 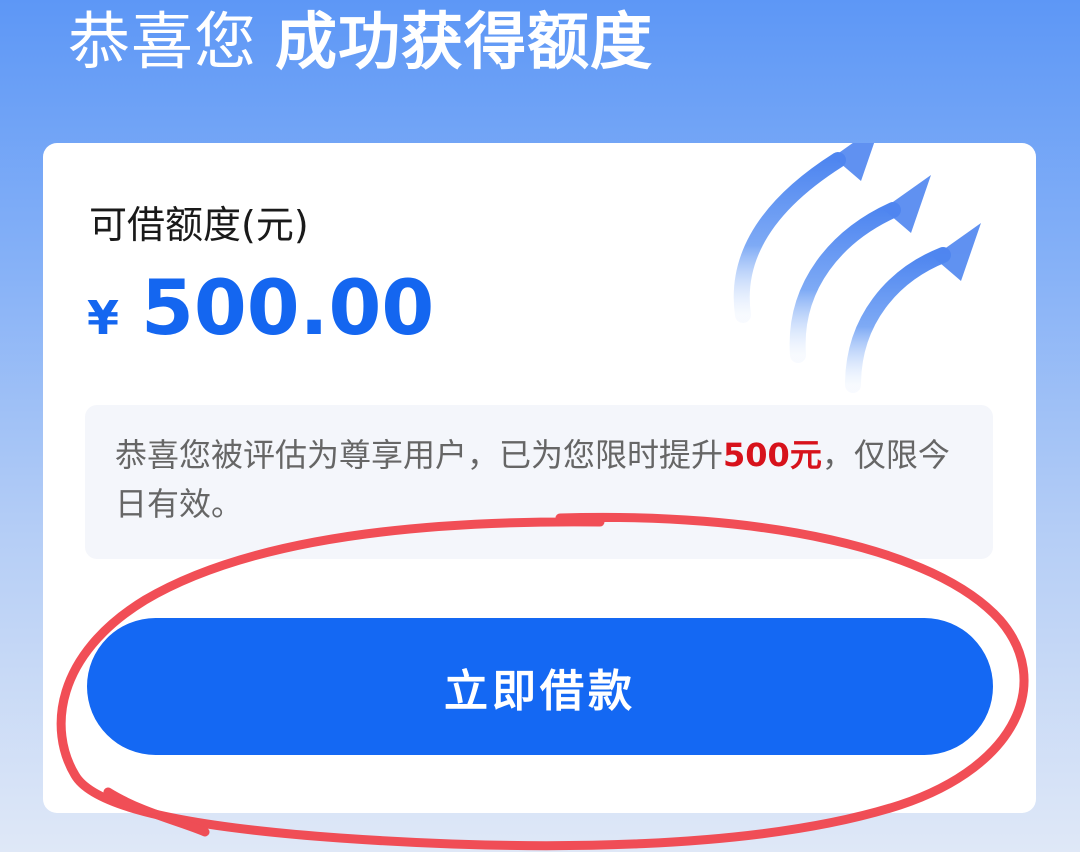 What do you see at coordinates (419, 455) in the screenshot?
I see `notice-text: 恭喜您被评估为尊享用户，已为您限时提升` at bounding box center [419, 455].